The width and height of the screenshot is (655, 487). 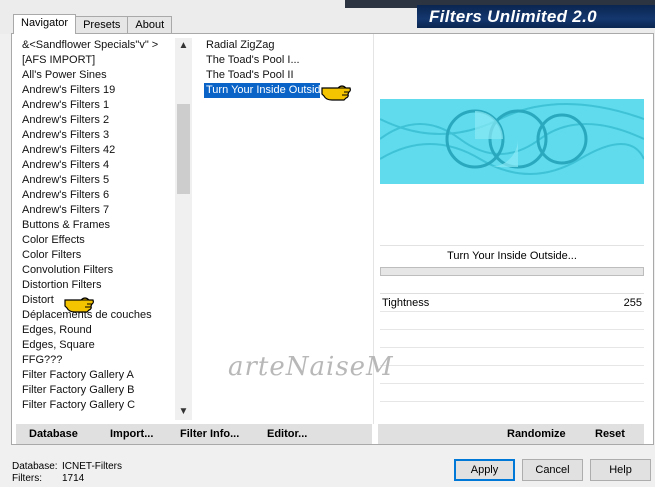 I want to click on category-item: Filter Factory Gallery B, so click(x=101, y=390).